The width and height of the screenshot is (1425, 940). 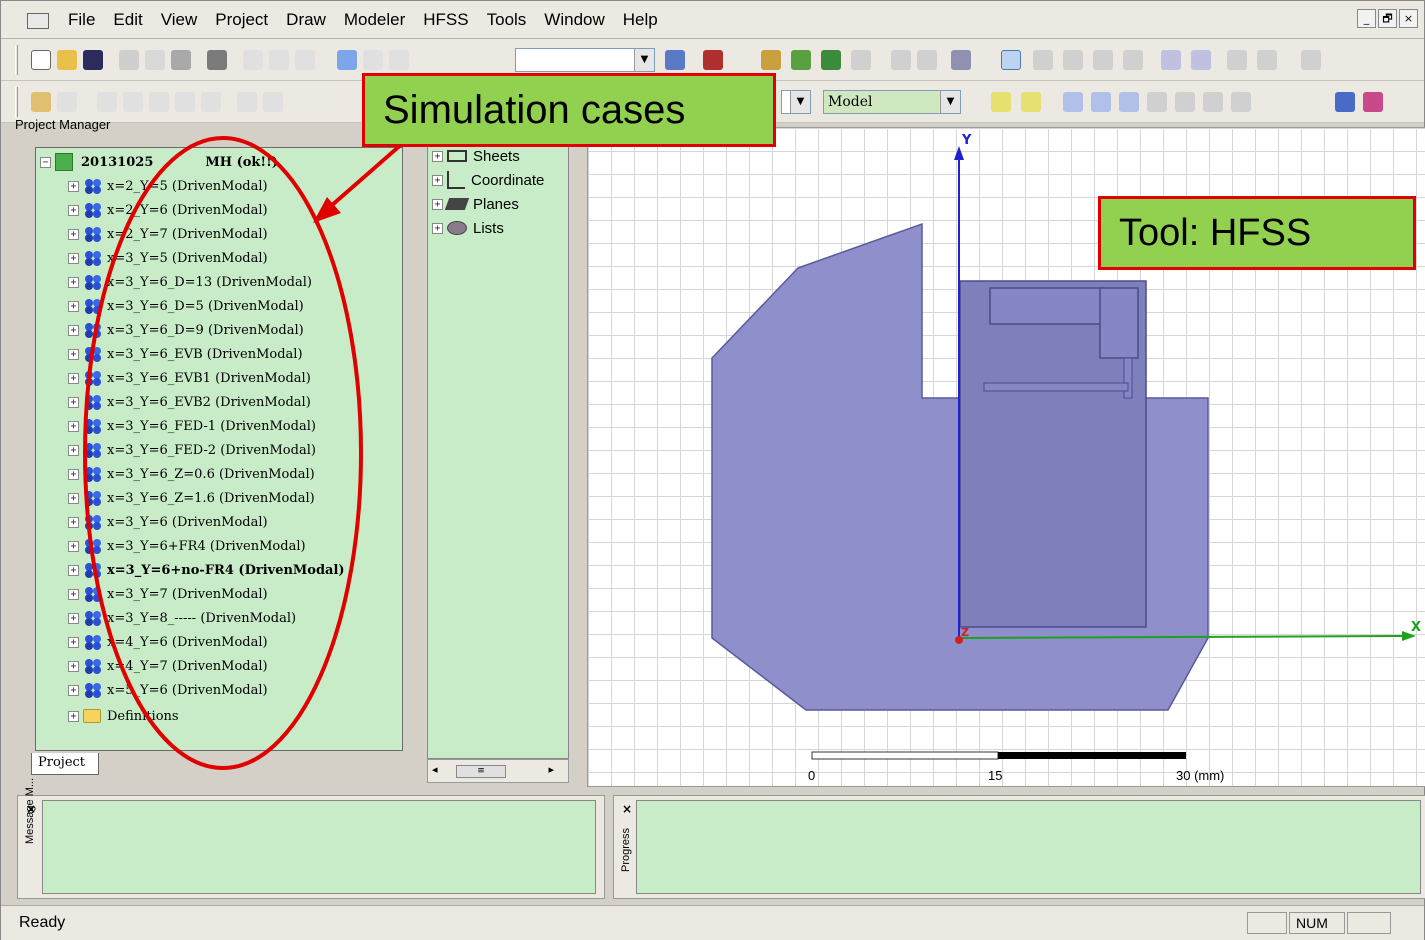 What do you see at coordinates (374, 20) in the screenshot?
I see `menu-modeler: Modeler` at bounding box center [374, 20].